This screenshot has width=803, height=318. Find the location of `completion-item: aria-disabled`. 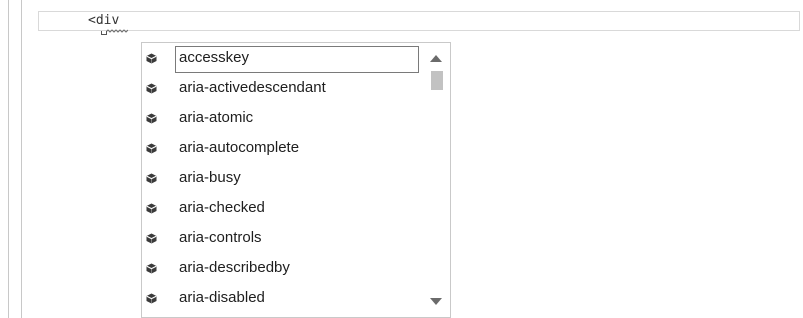

completion-item: aria-disabled is located at coordinates (283, 298).